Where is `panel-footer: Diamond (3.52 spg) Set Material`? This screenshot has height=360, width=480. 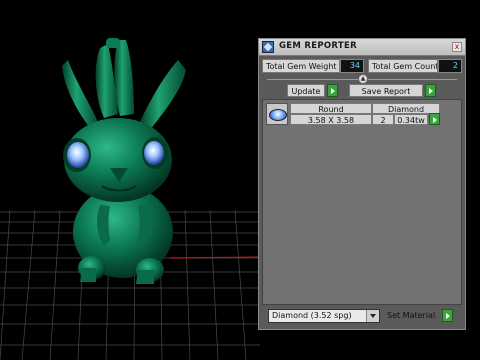 panel-footer: Diamond (3.52 spg) Set Material is located at coordinates (362, 317).